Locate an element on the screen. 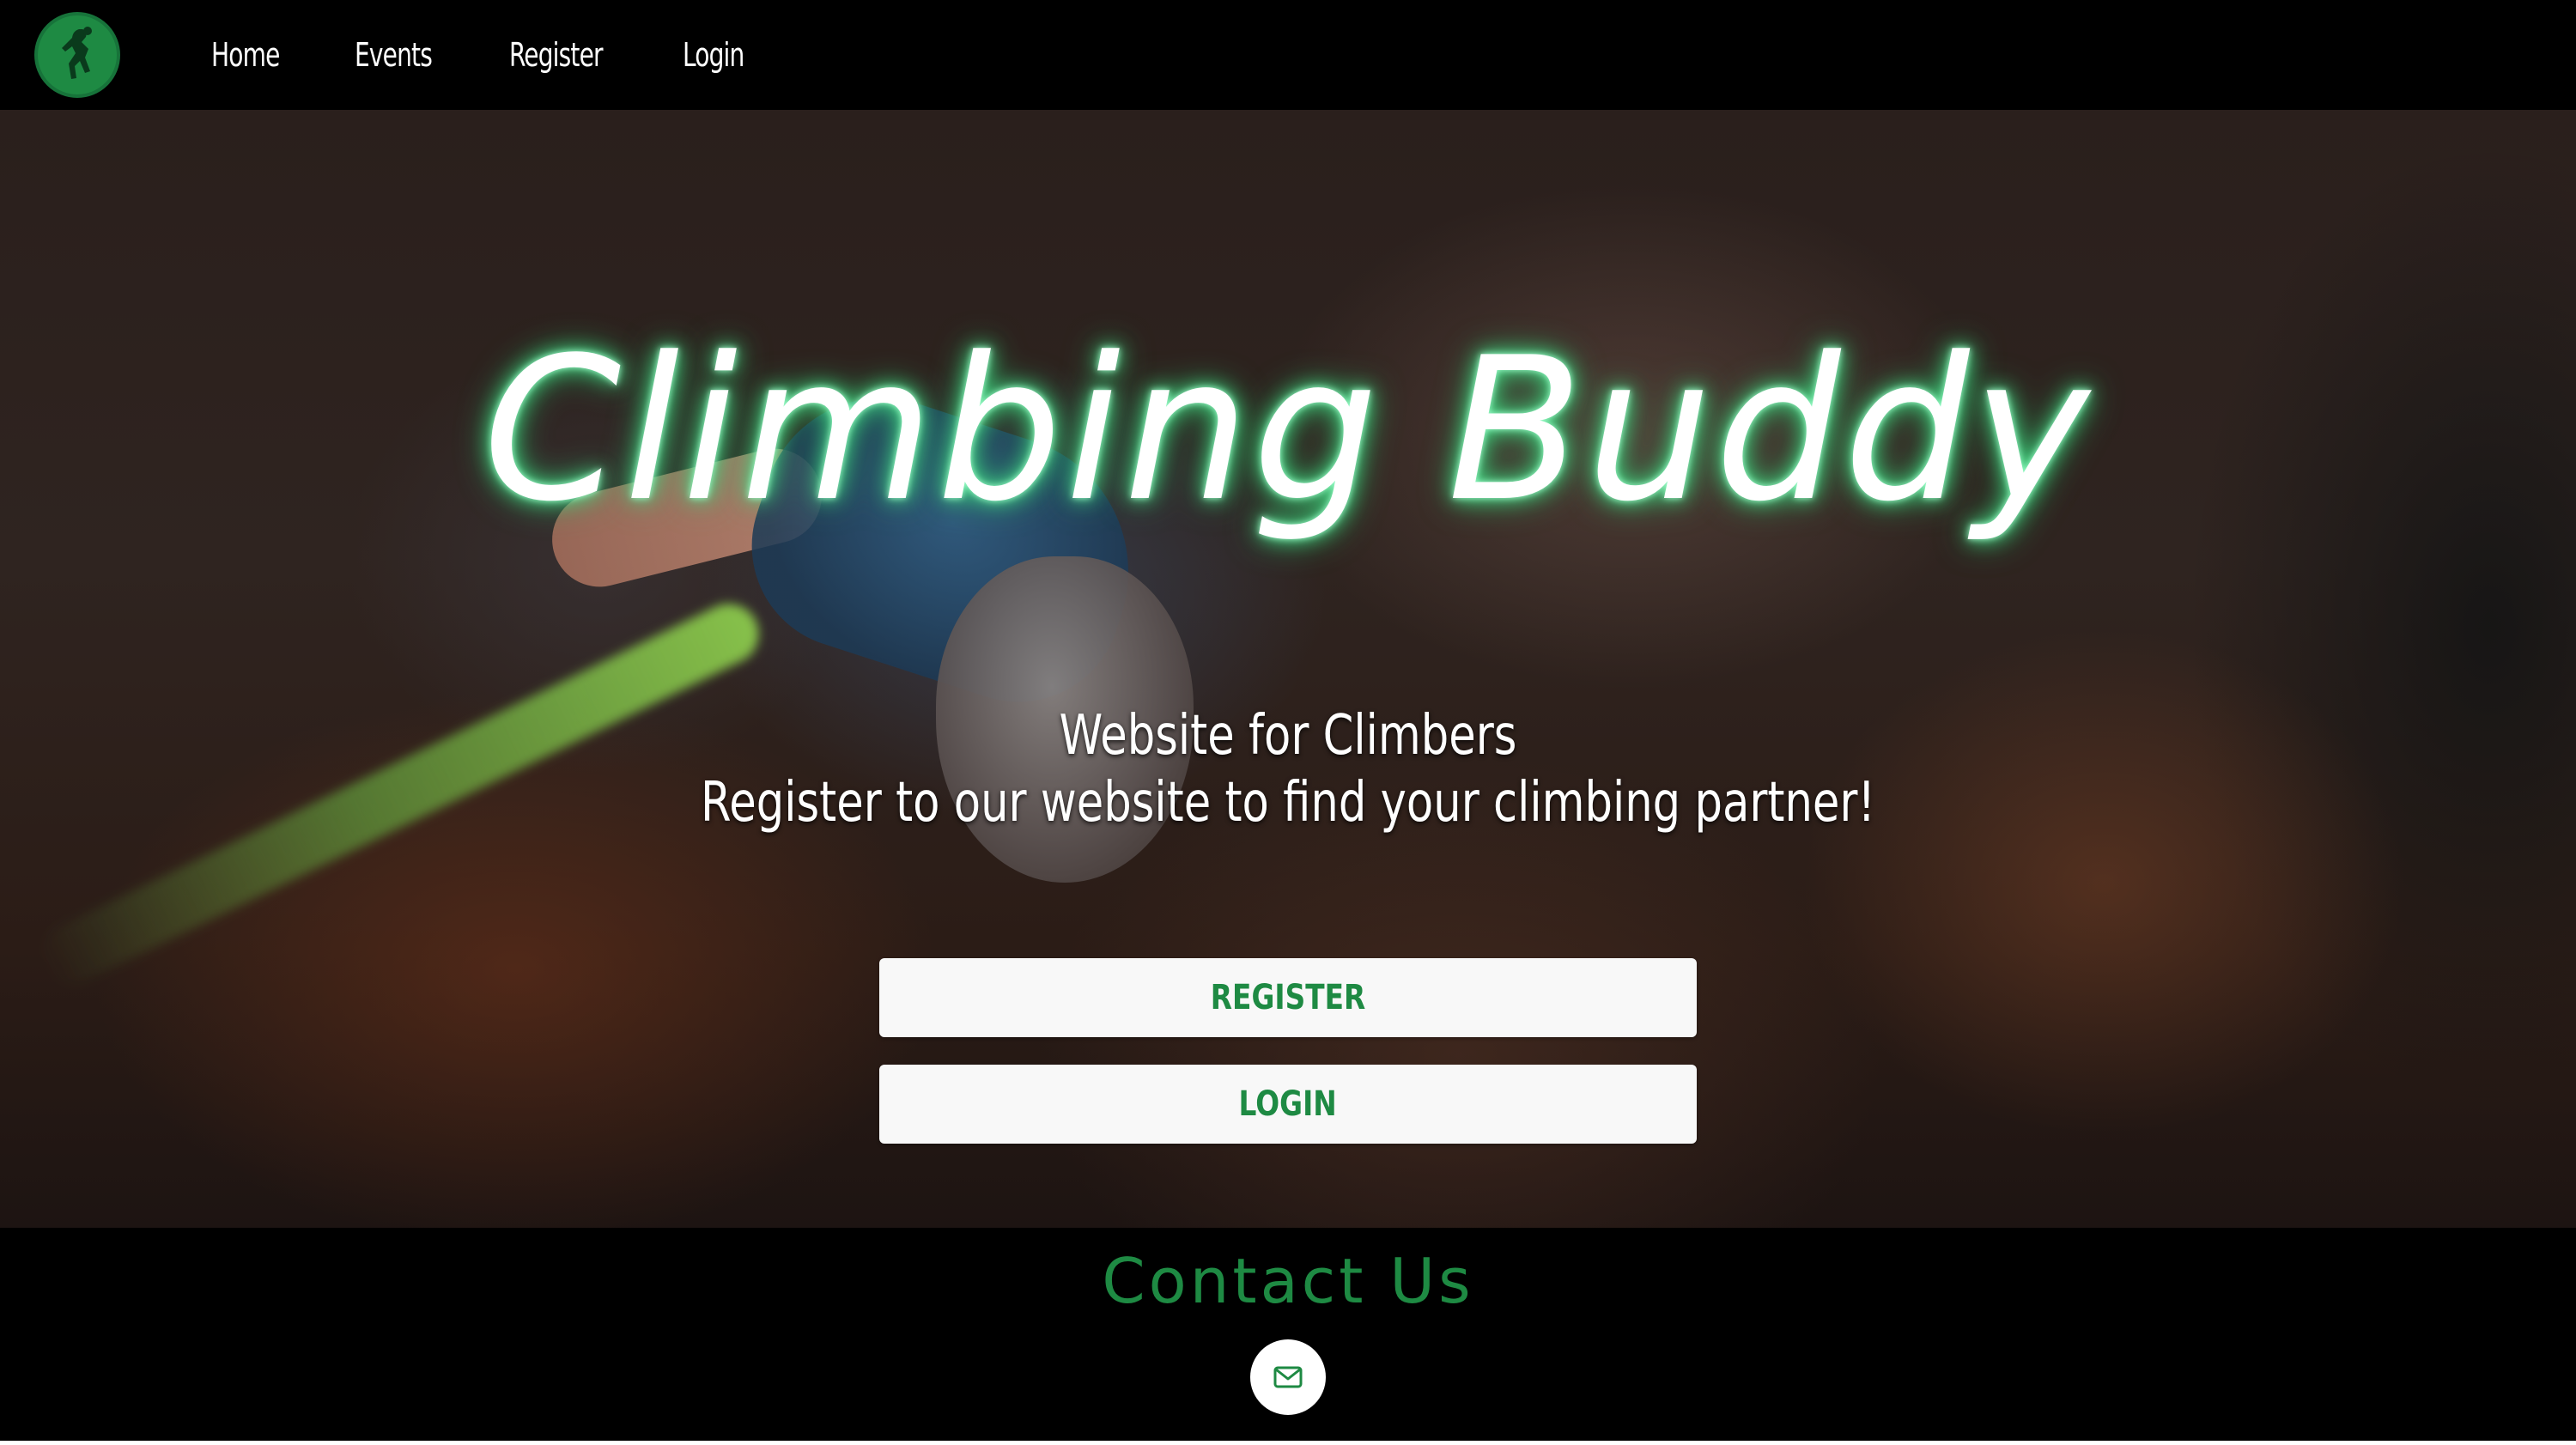  email-contact-button is located at coordinates (1288, 1377).